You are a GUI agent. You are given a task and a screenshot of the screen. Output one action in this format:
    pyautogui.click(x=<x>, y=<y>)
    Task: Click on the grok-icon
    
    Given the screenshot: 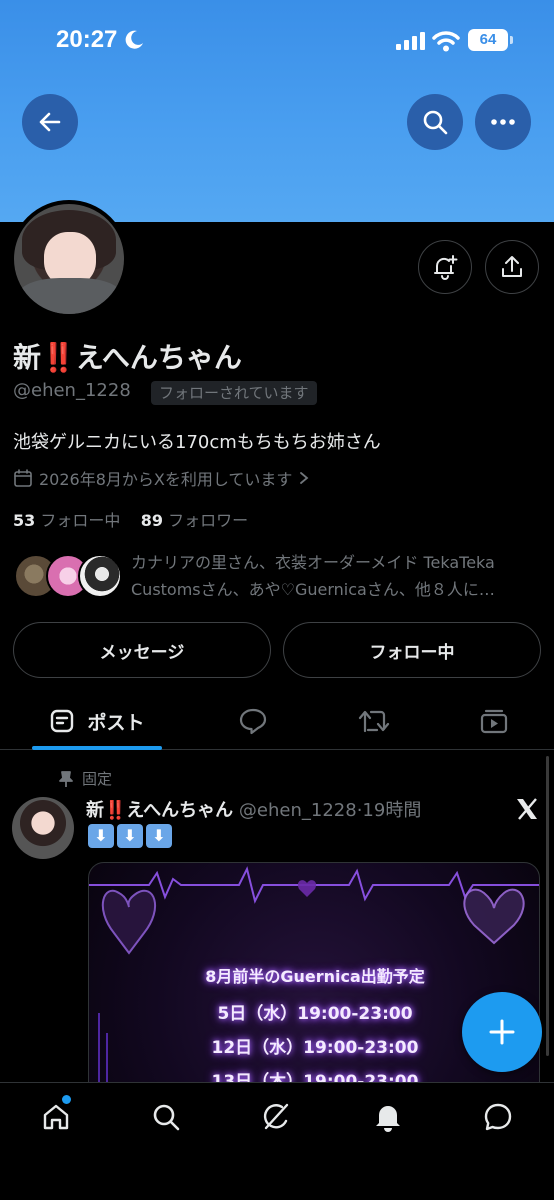 What is the action you would take?
    pyautogui.click(x=276, y=1116)
    